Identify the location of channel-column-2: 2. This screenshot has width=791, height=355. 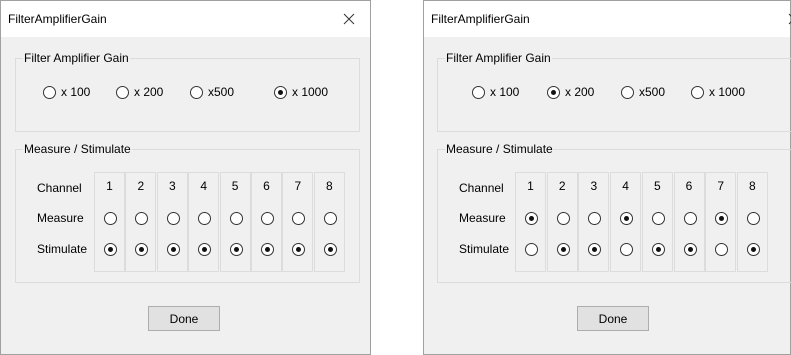
(141, 222).